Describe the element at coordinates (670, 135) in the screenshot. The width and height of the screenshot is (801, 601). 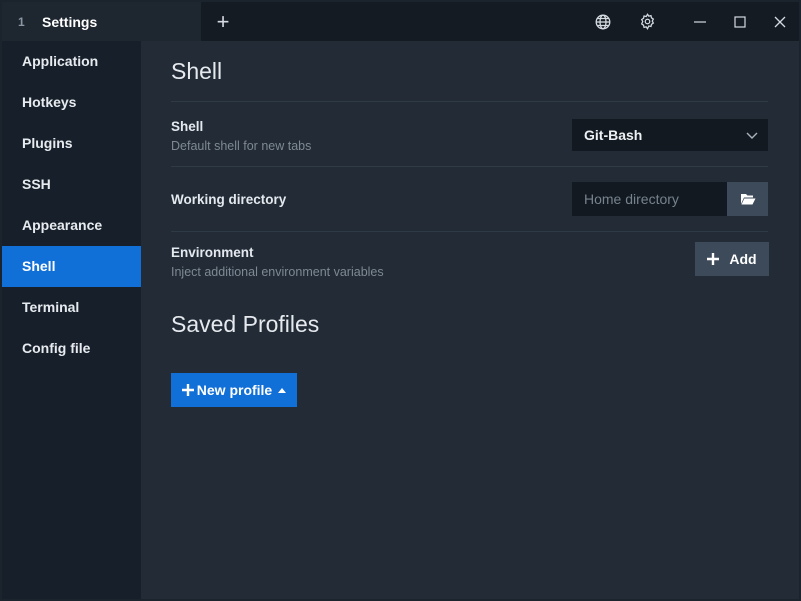
I see `shell-select: Git-Bash` at that location.